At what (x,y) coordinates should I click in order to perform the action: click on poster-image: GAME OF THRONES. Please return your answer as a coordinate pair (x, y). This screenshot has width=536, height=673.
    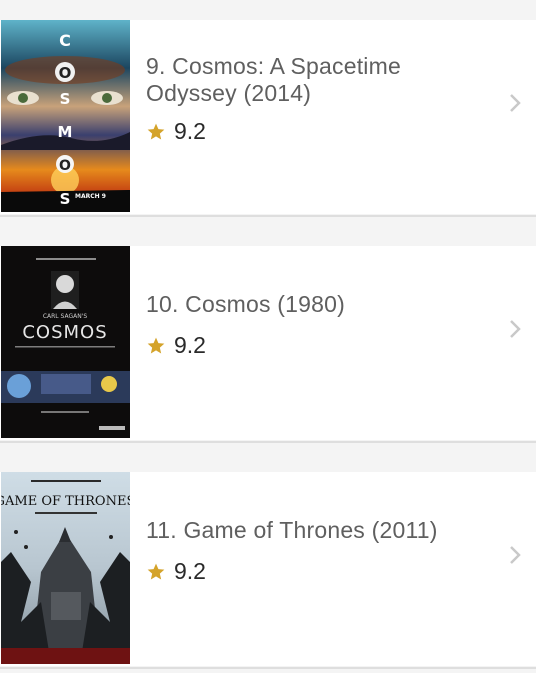
    Looking at the image, I should click on (65, 568).